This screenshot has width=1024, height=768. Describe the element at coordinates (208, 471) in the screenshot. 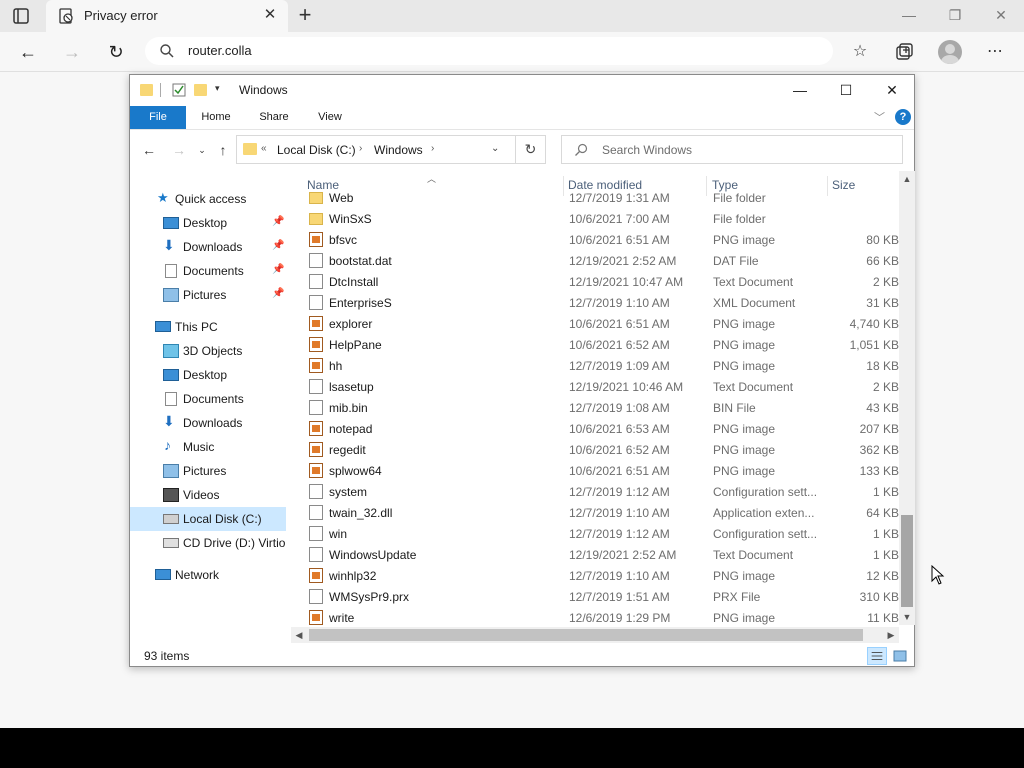

I see `nav-pictures: Pictures` at that location.